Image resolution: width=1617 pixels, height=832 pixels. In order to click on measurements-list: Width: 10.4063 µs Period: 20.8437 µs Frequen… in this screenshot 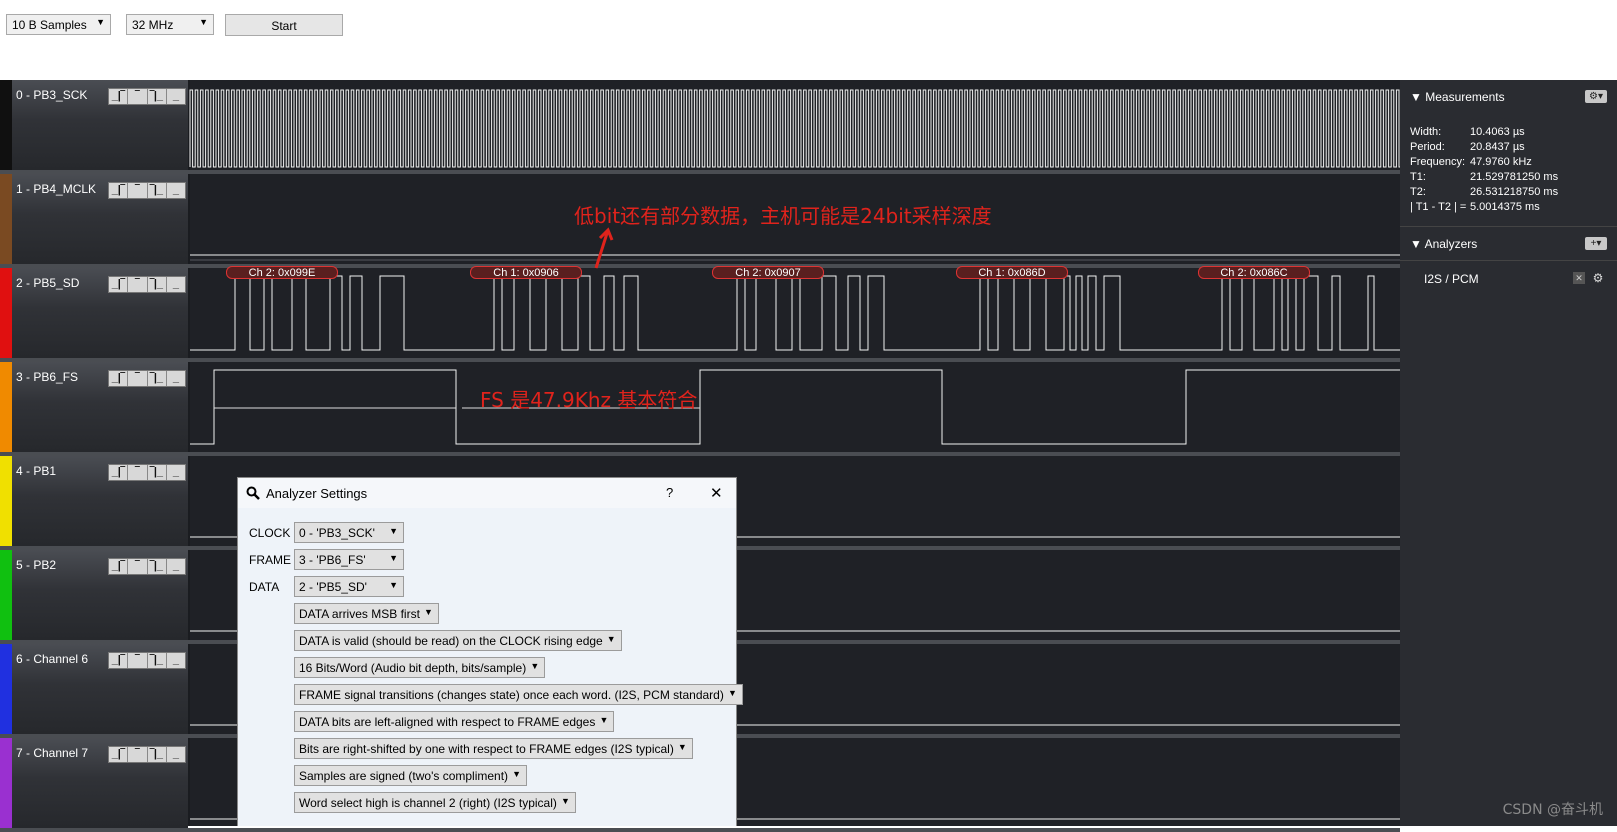, I will do `click(1484, 170)`.